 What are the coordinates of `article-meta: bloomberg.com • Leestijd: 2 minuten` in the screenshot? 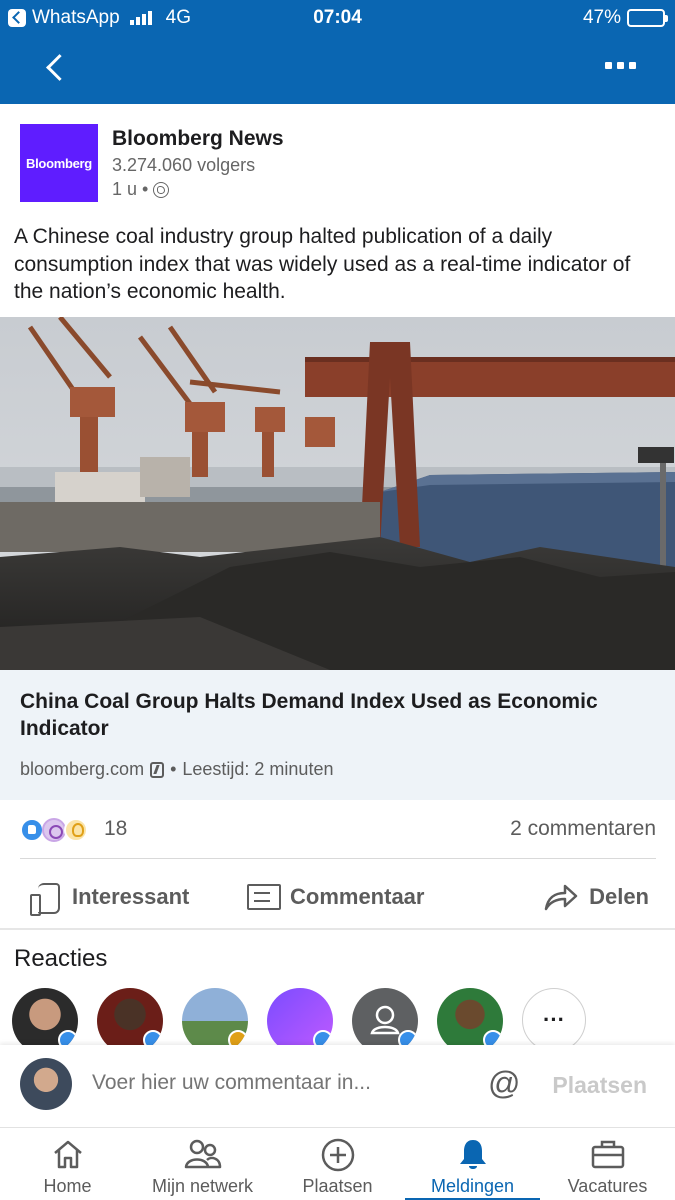 It's located at (176, 769).